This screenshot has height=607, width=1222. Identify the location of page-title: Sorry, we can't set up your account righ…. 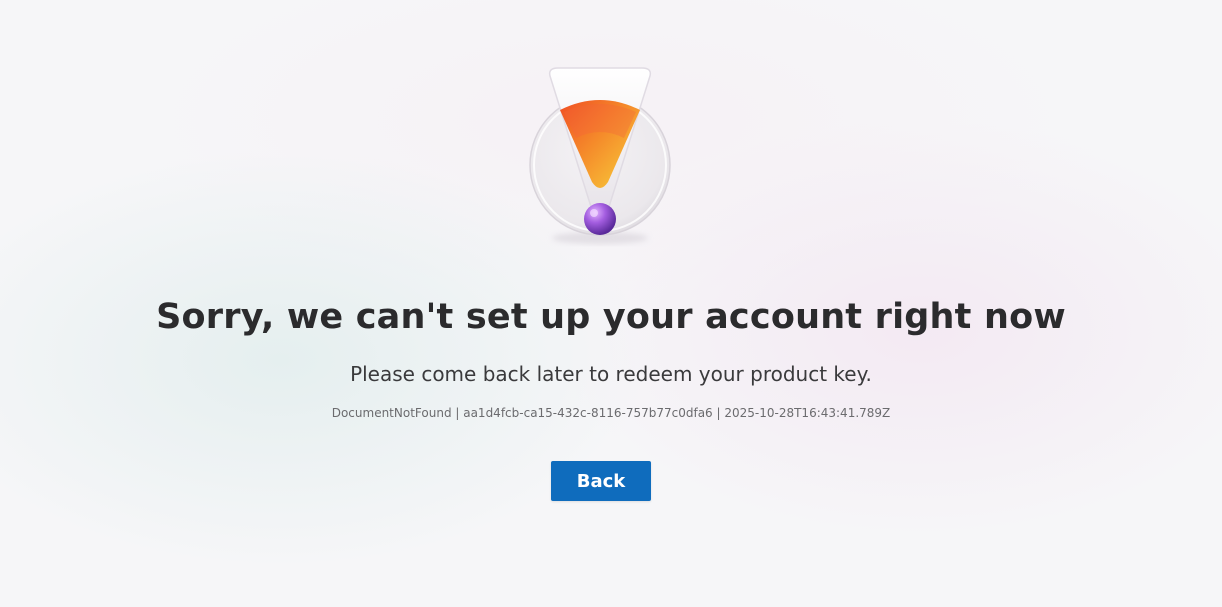
(611, 317).